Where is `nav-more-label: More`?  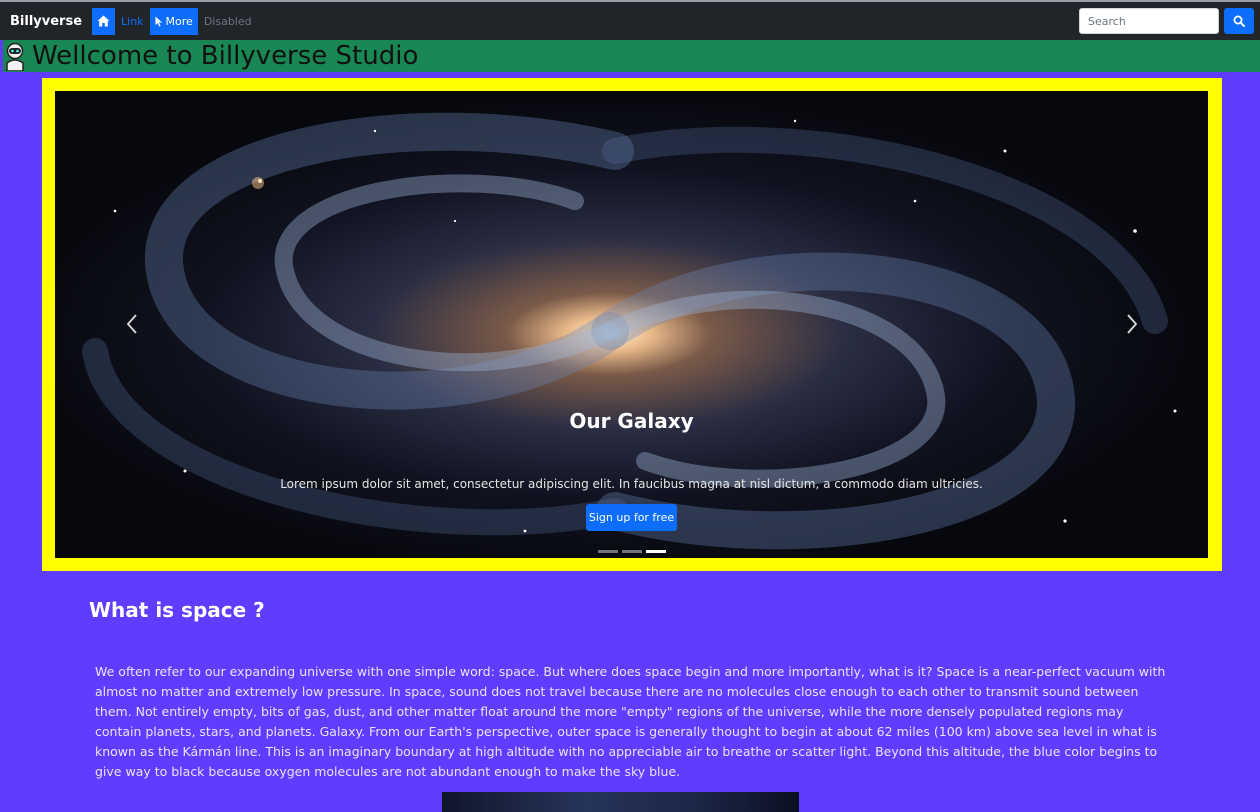 nav-more-label: More is located at coordinates (179, 21).